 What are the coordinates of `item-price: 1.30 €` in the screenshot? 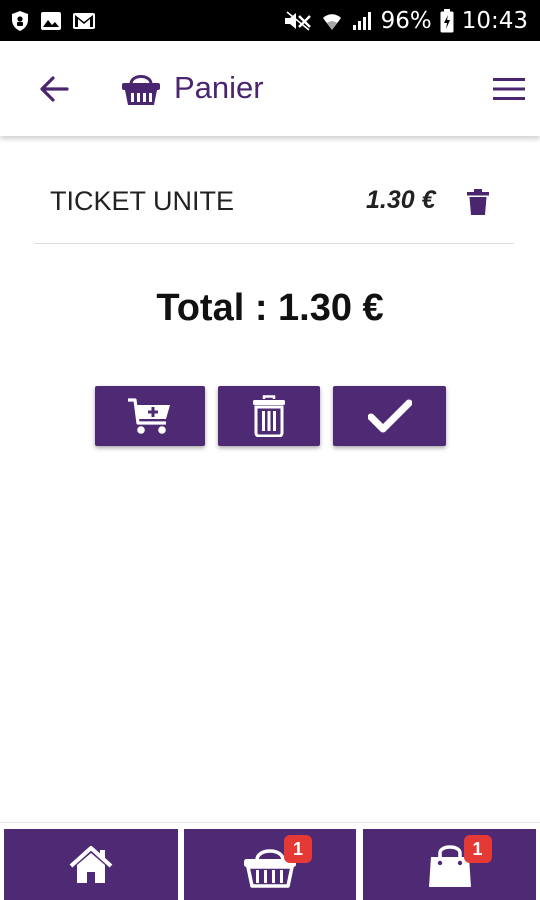 It's located at (401, 200).